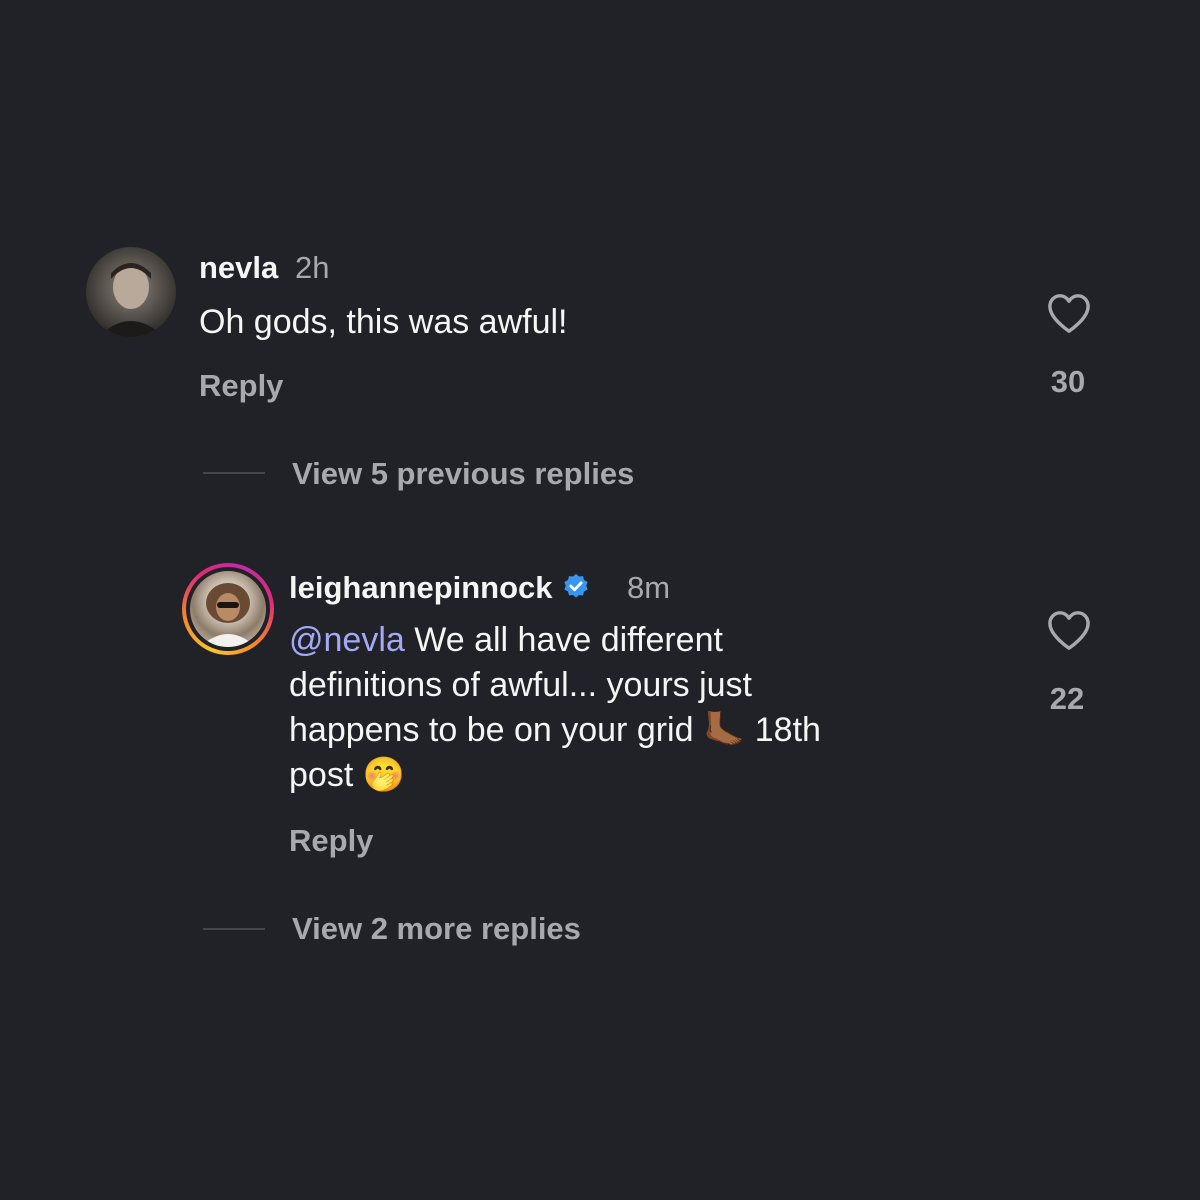 The width and height of the screenshot is (1200, 1200). What do you see at coordinates (496, 730) in the screenshot?
I see `reply-text-segment: happens to be on your grid` at bounding box center [496, 730].